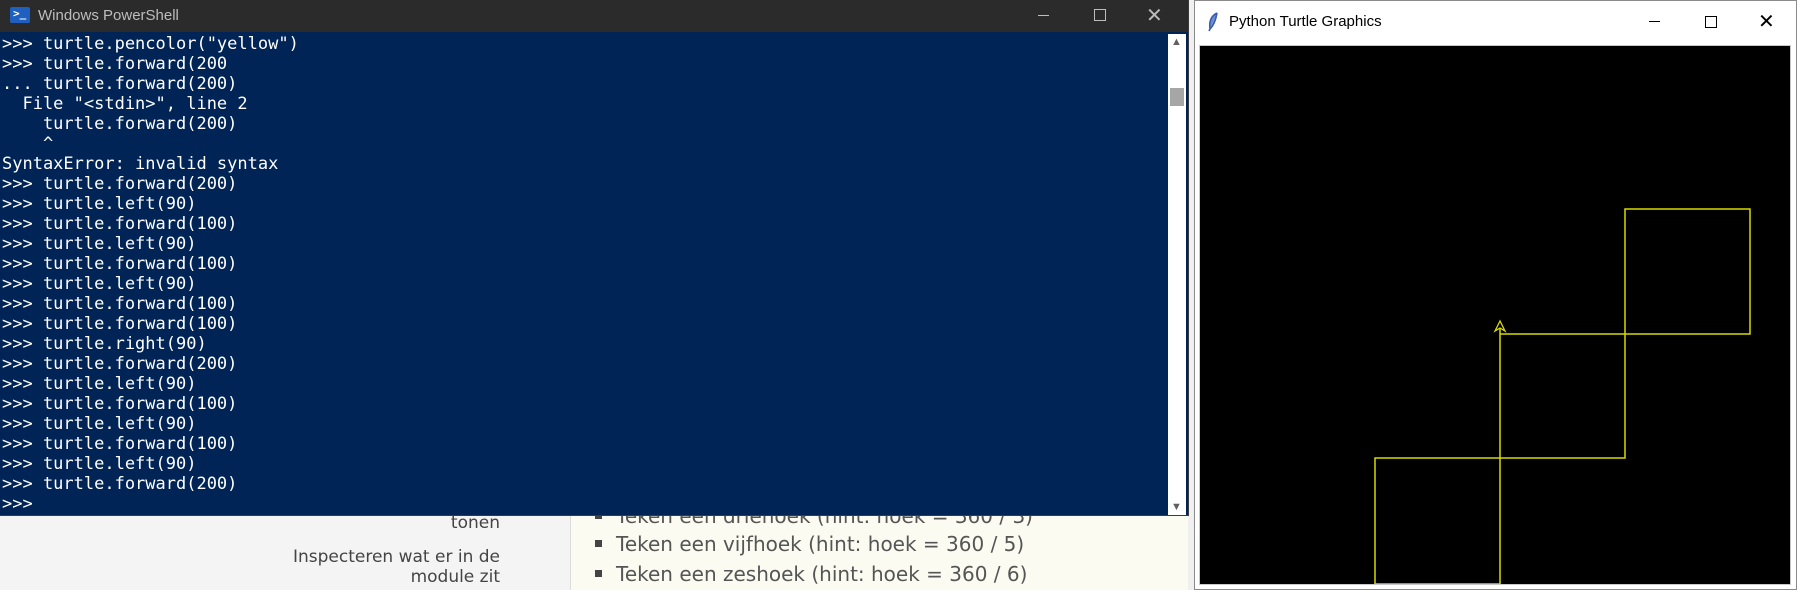 This screenshot has height=590, width=1797. Describe the element at coordinates (150, 44) in the screenshot. I see `console-line: >>> turtle.pencolor("yellow")` at that location.